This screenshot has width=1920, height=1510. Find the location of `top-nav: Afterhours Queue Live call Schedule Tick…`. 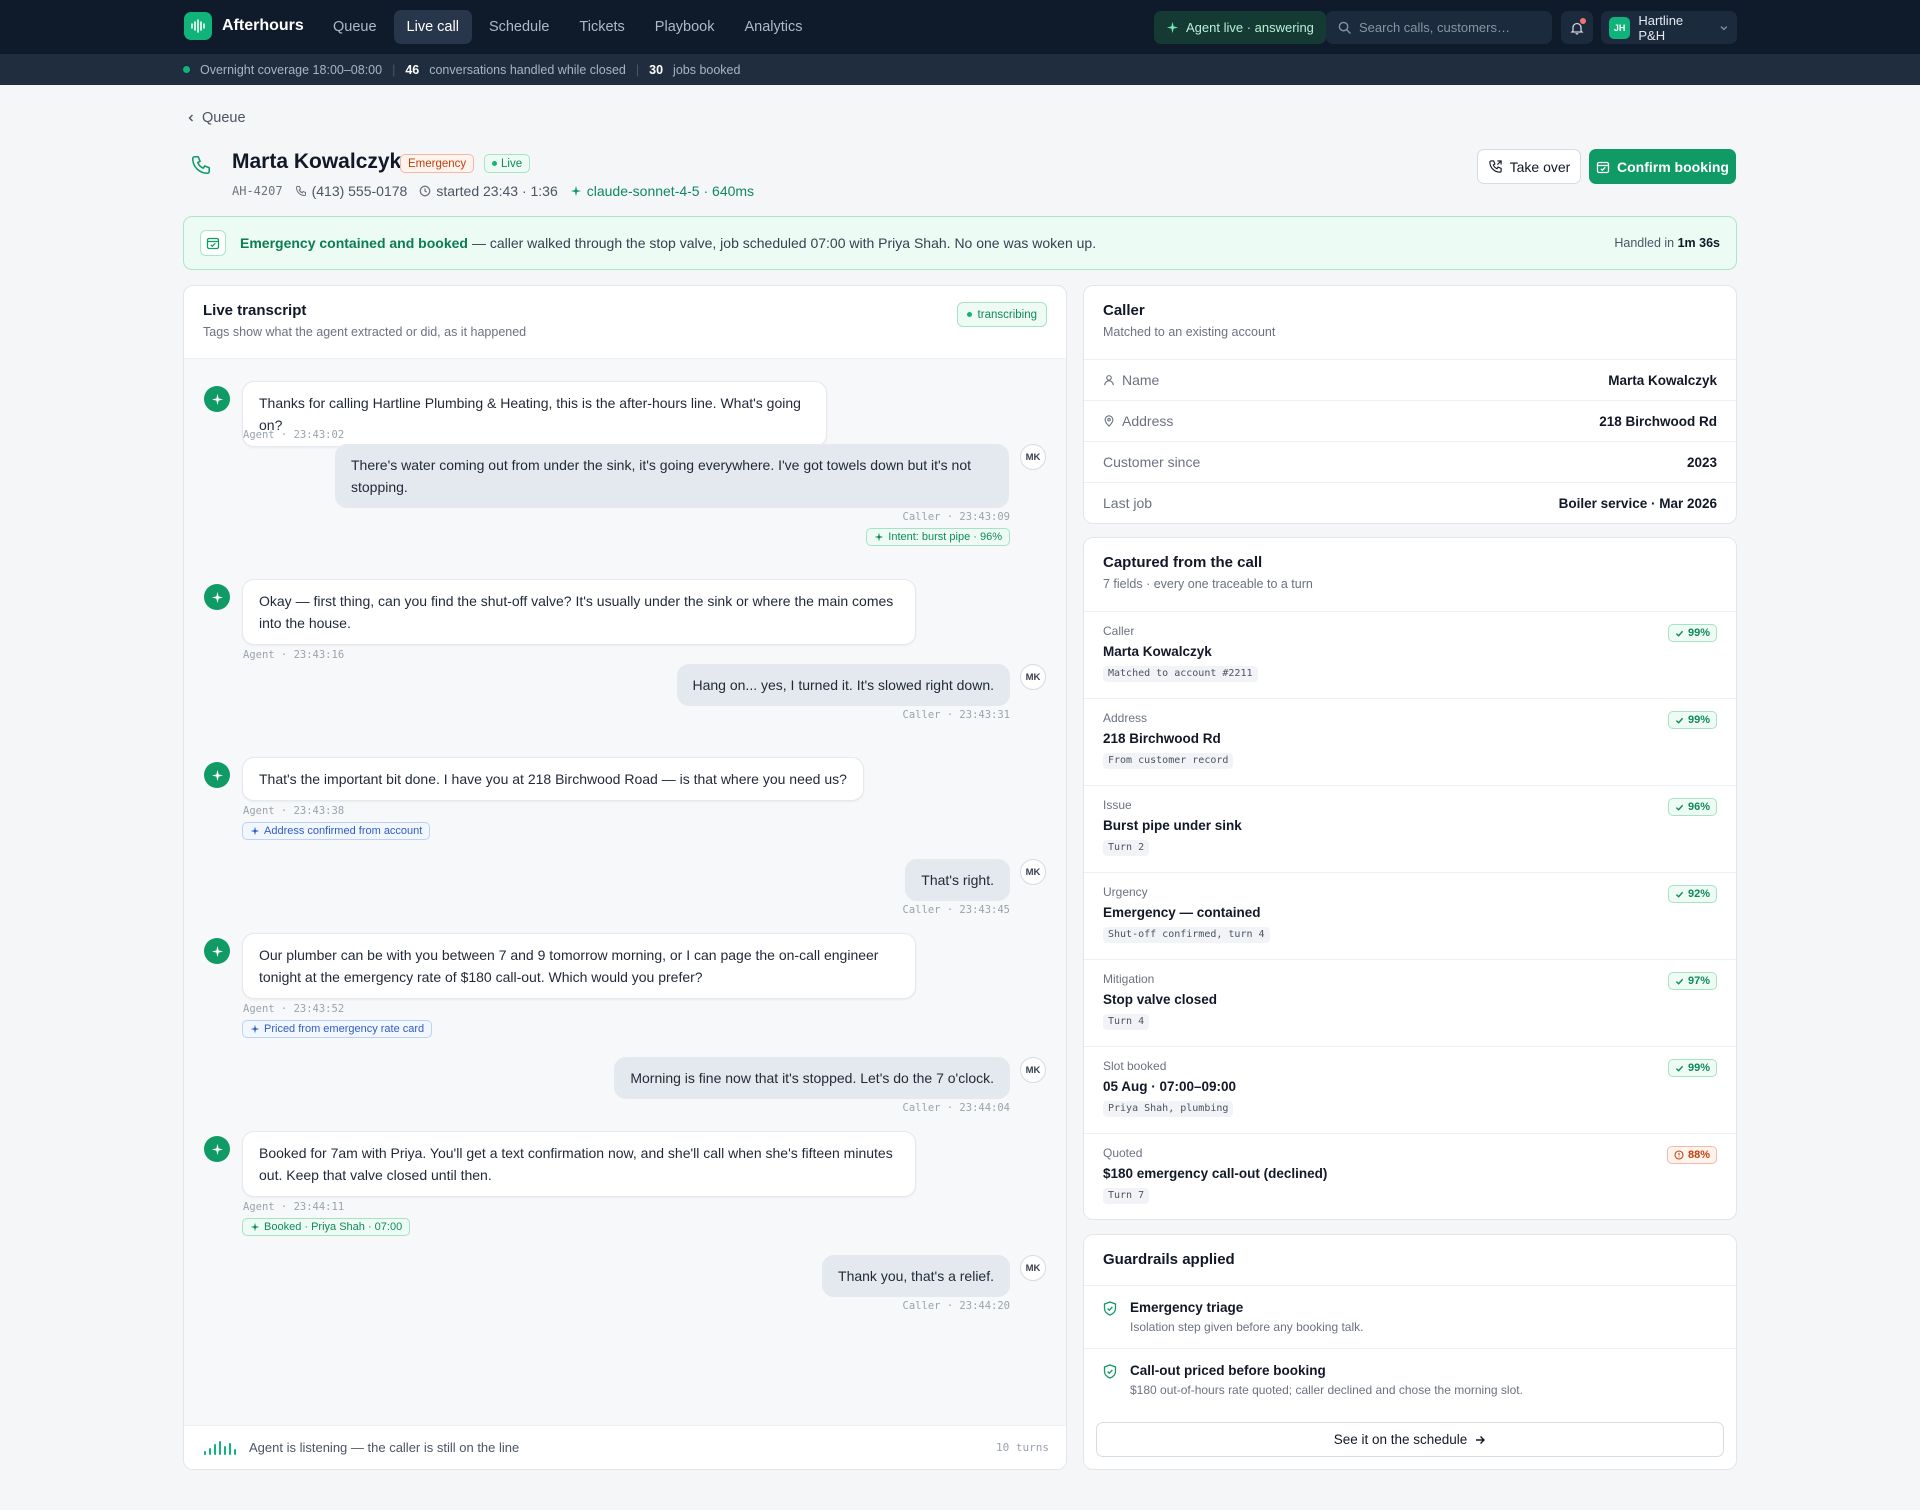

top-nav: Afterhours Queue Live call Schedule Tick… is located at coordinates (960, 27).